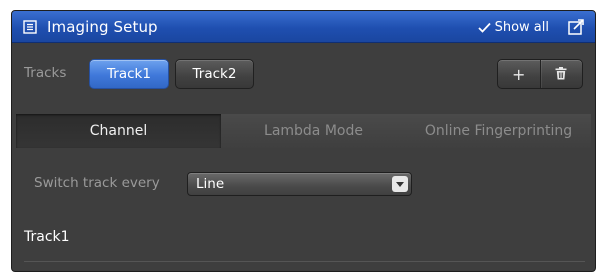  What do you see at coordinates (97, 183) in the screenshot?
I see `switch-track-label: Switch track every` at bounding box center [97, 183].